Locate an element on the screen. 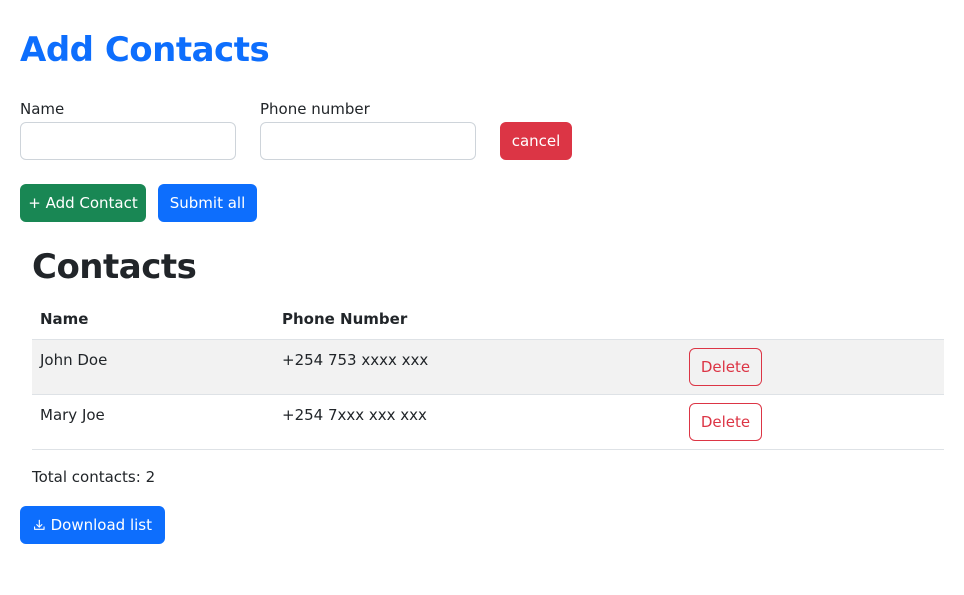 Image resolution: width=964 pixels, height=595 pixels. download-list-button: Download list is located at coordinates (92, 525).